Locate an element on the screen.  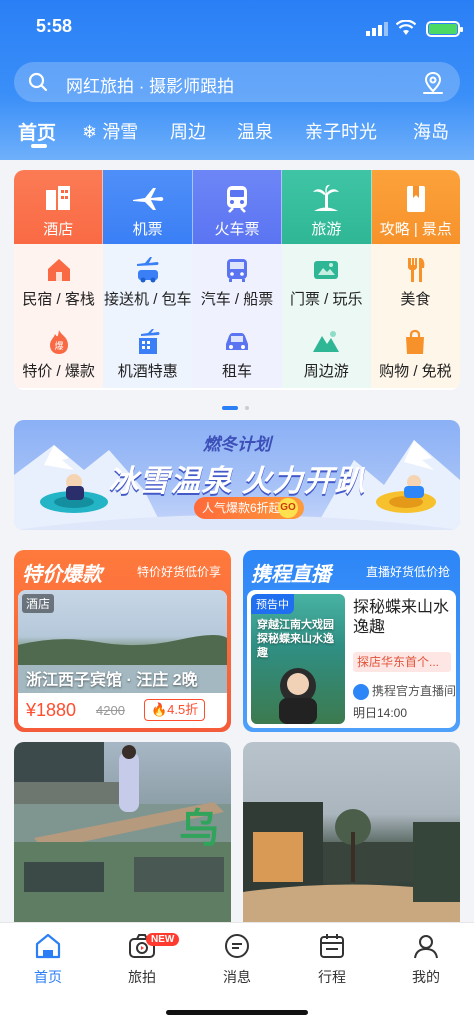
grid-tours: 旅游 is located at coordinates (327, 207).